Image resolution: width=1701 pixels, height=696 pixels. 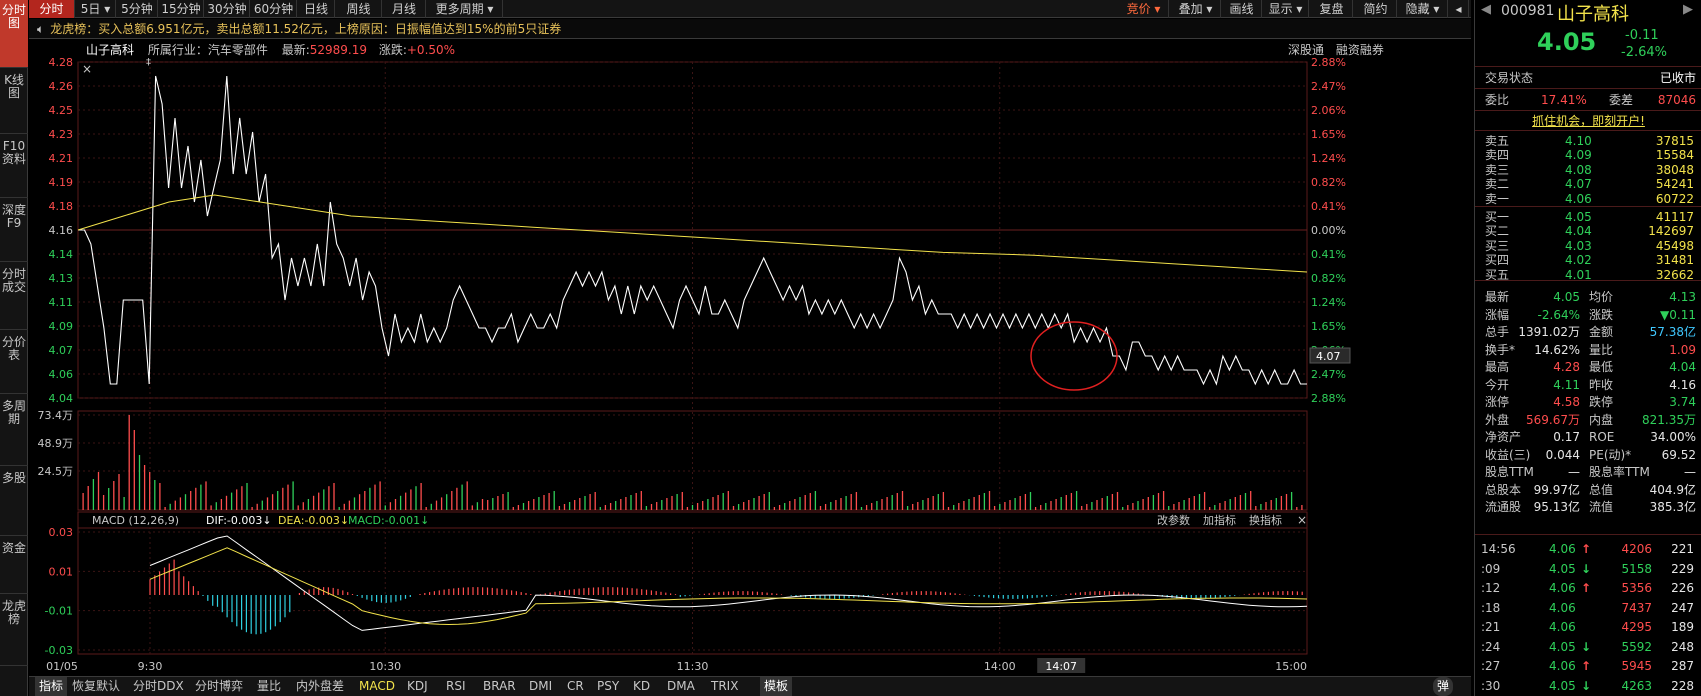 I want to click on tool-button-5: 简约, so click(x=1376, y=9).